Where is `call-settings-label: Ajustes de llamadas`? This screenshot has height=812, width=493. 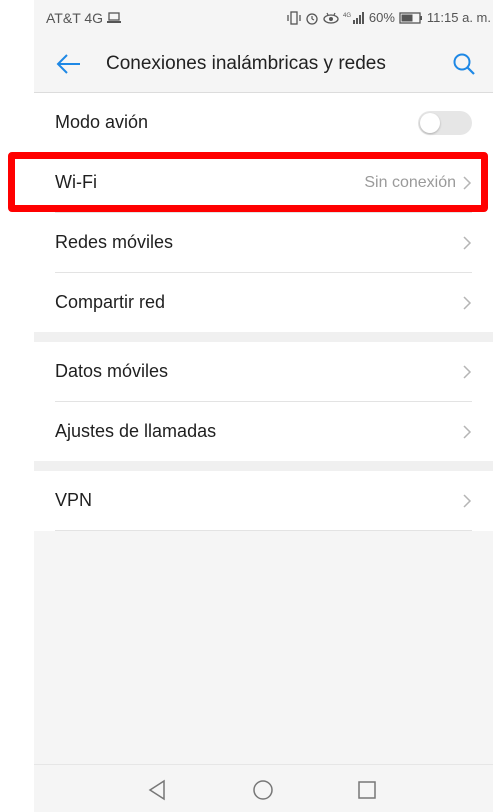
call-settings-label: Ajustes de llamadas is located at coordinates (136, 431).